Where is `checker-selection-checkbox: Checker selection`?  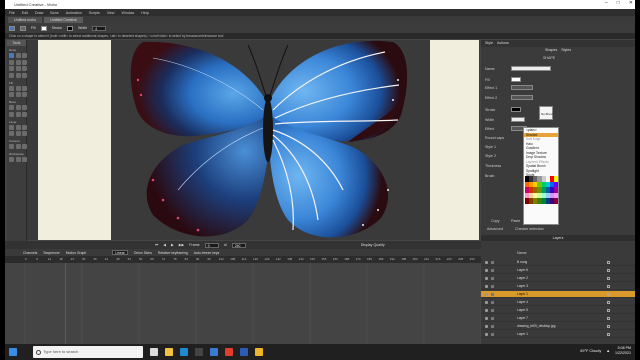 checker-selection-checkbox: Checker selection is located at coordinates (529, 229).